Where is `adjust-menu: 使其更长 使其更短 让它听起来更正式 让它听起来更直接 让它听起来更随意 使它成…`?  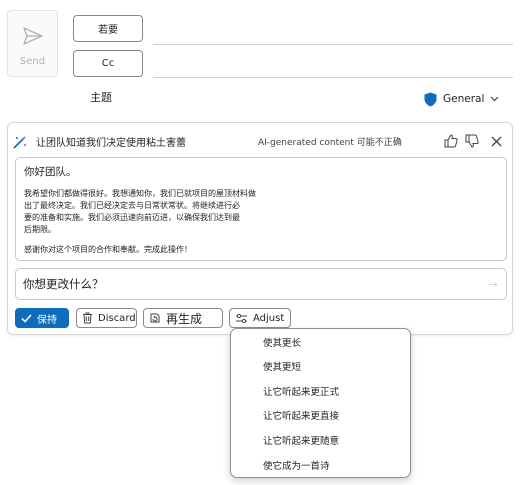
adjust-menu: 使其更长 使其更短 让它听起来更正式 让它听起来更直接 让它听起来更随意 使它成… is located at coordinates (320, 403).